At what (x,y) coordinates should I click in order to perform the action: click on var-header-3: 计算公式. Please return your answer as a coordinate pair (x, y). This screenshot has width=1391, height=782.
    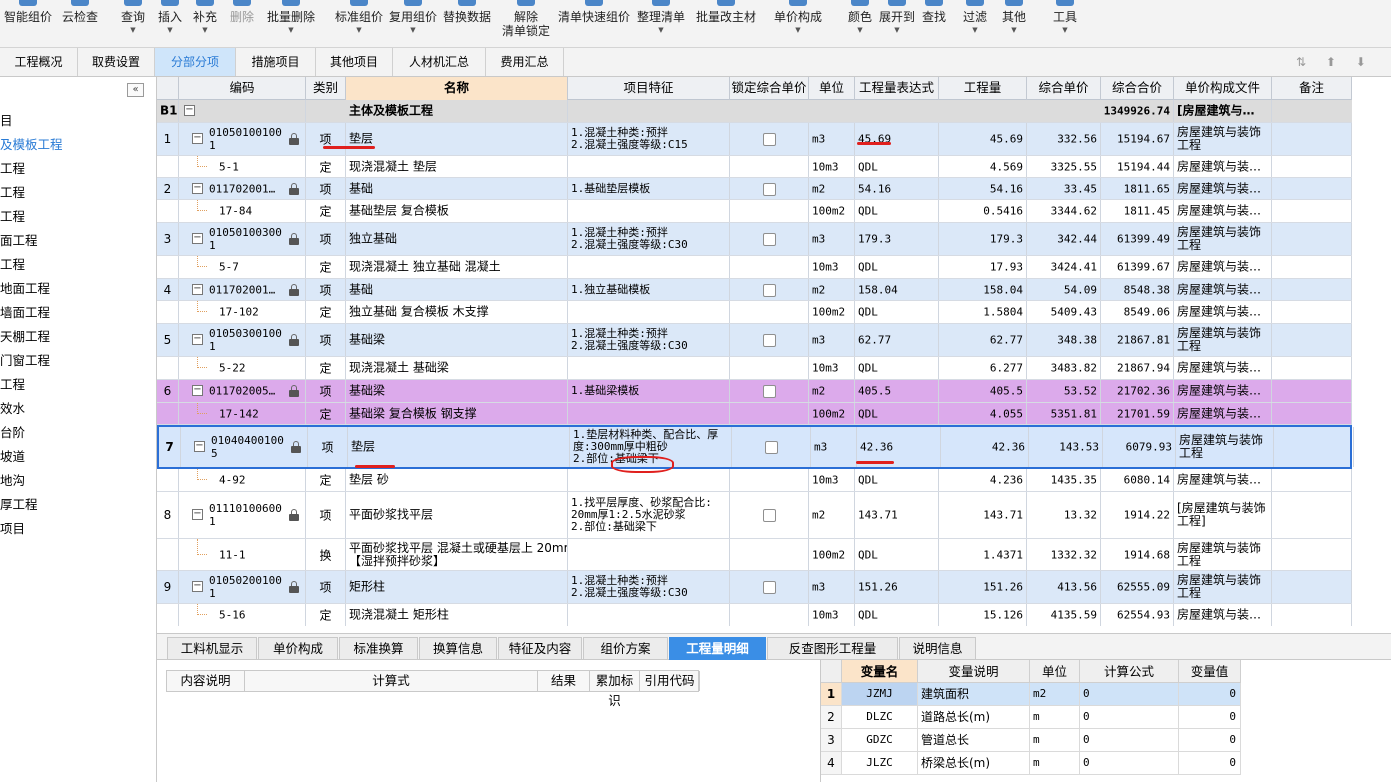
    Looking at the image, I should click on (1129, 671).